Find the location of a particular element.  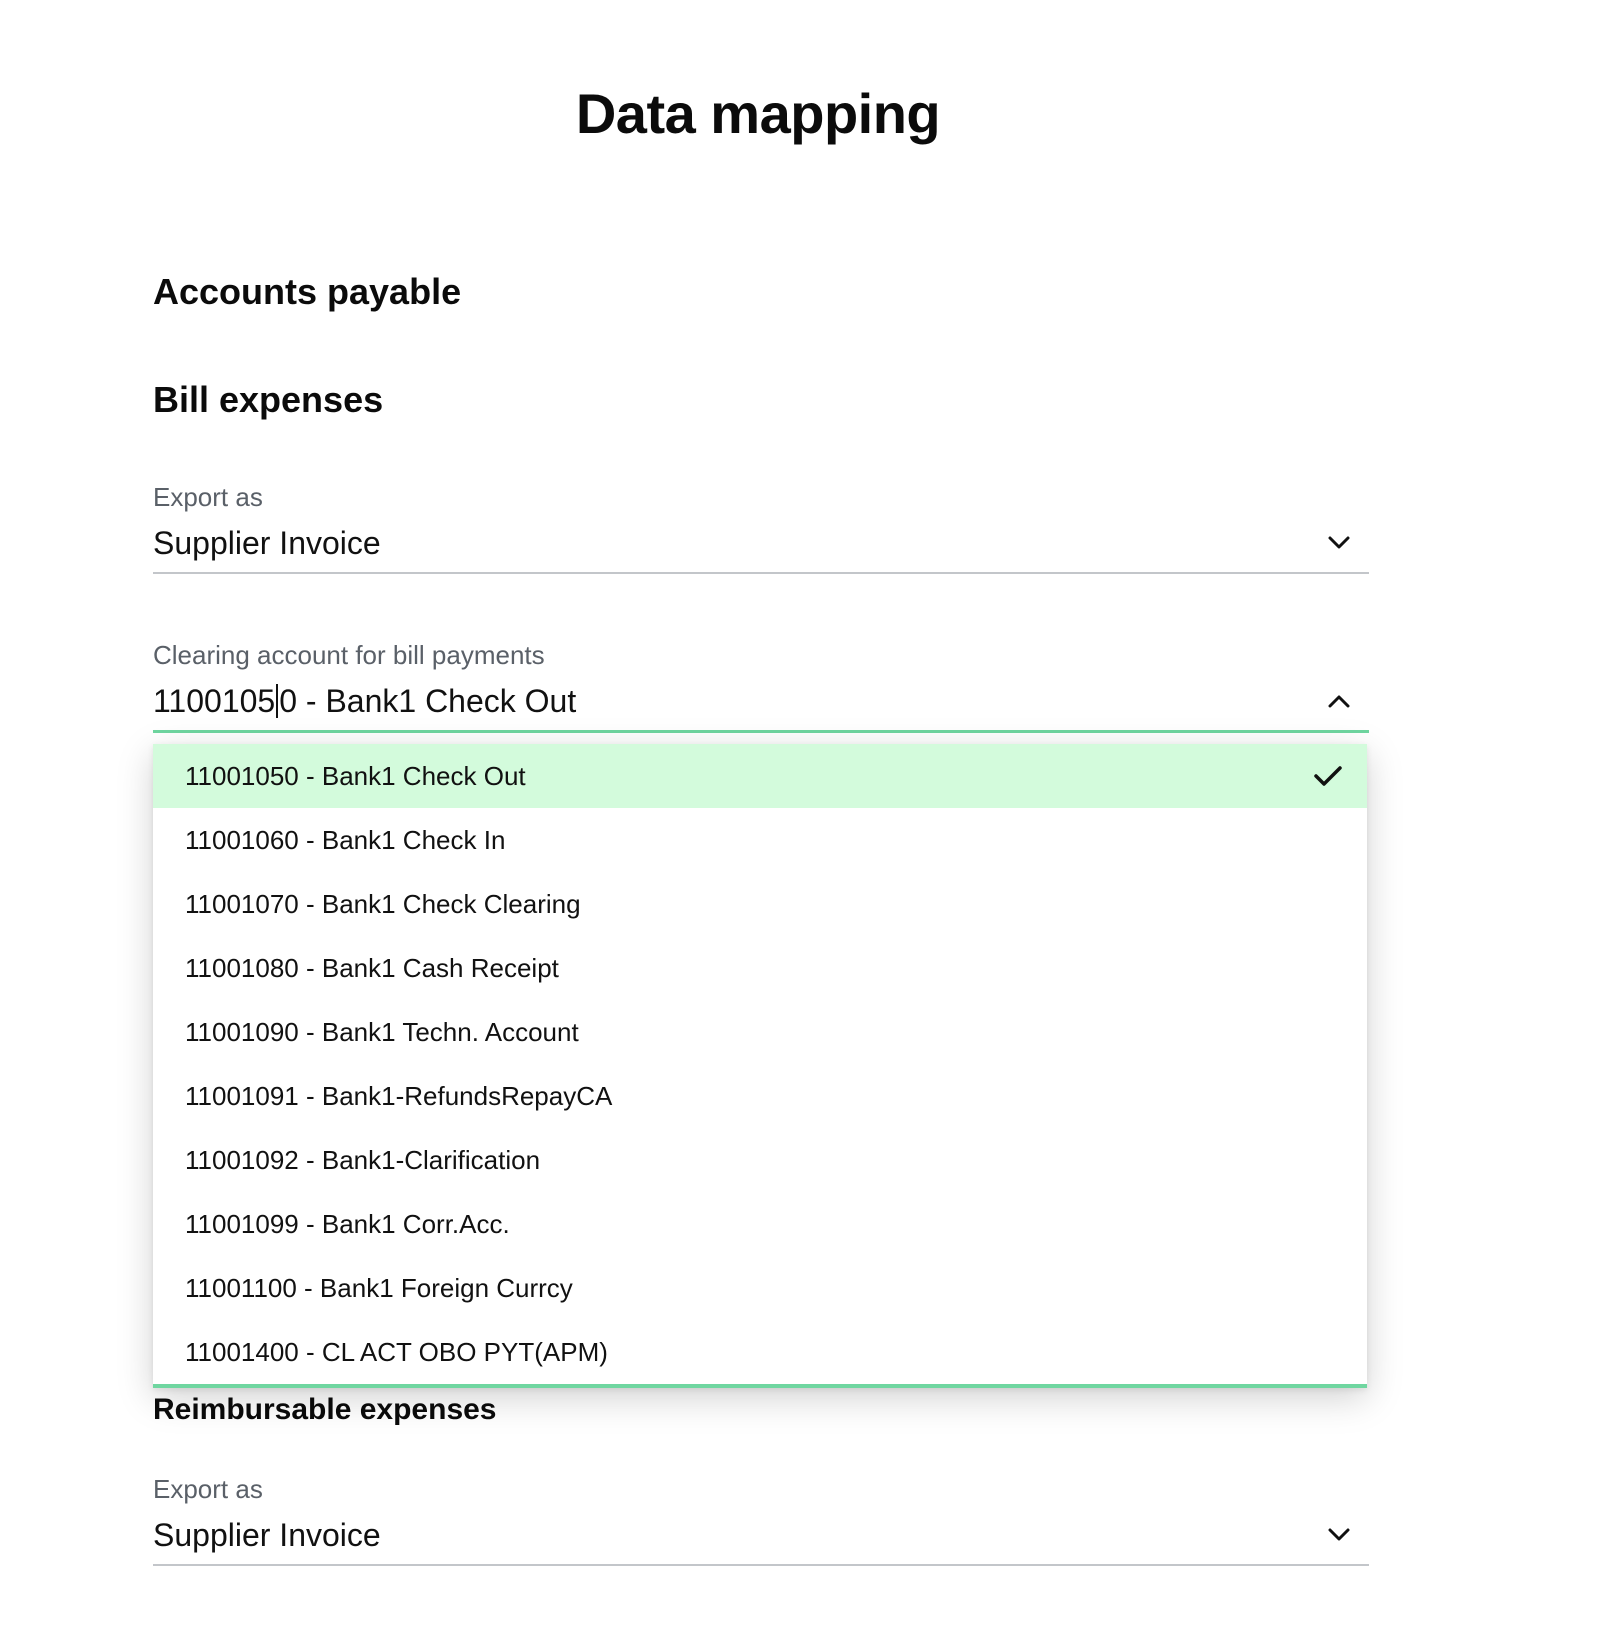

bill-export-as-field: Export as Supplier Invoice is located at coordinates (761, 527).